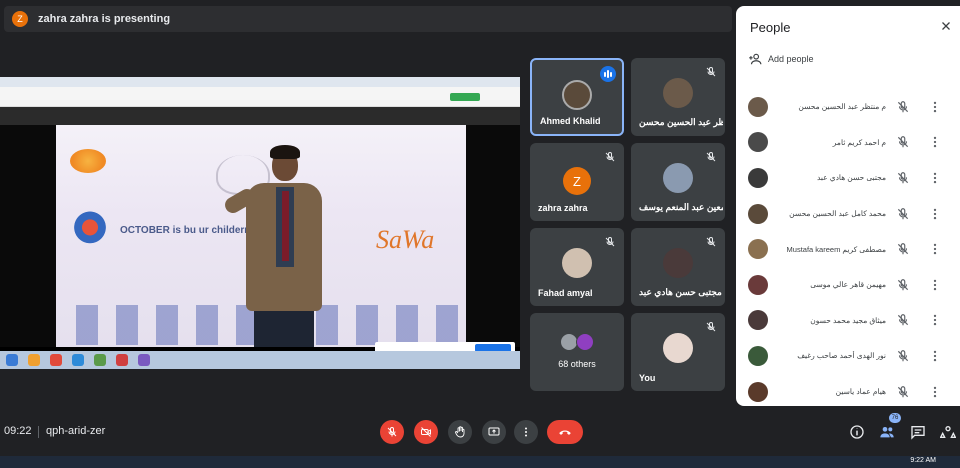 The width and height of the screenshot is (960, 468). What do you see at coordinates (678, 267) in the screenshot?
I see `participant-tile: مجتبى حسن هادي عبد` at bounding box center [678, 267].